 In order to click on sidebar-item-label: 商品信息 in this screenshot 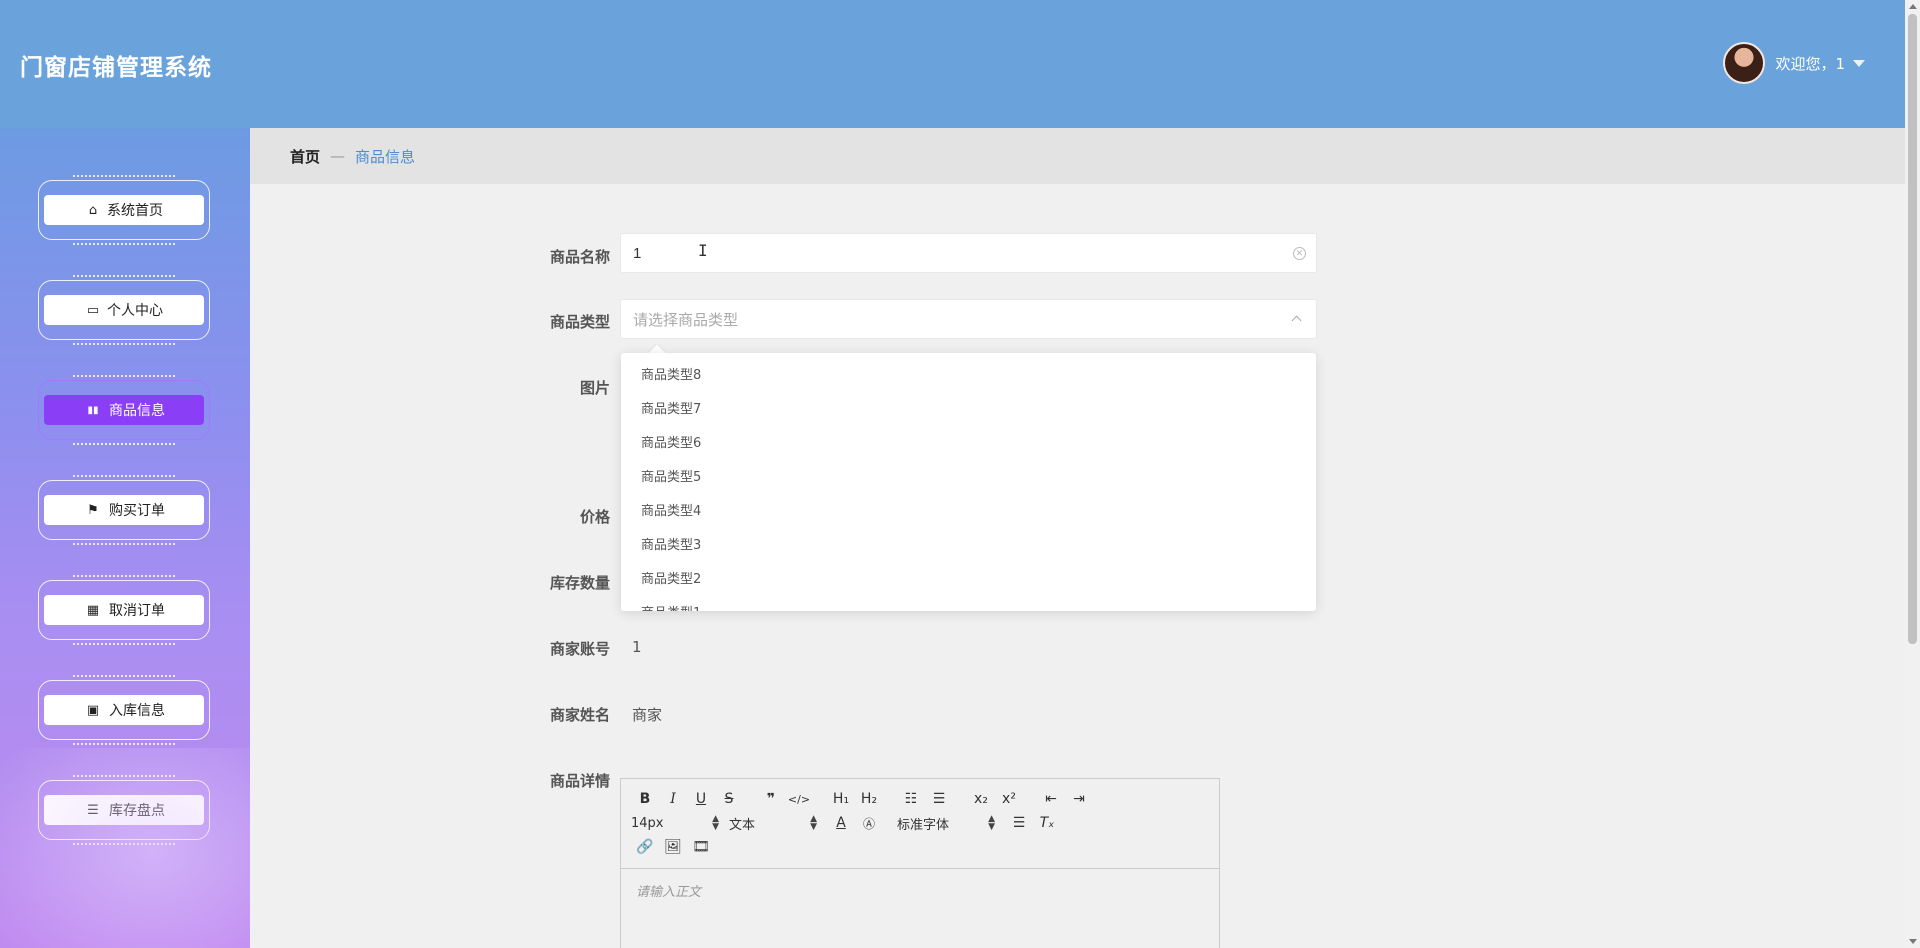, I will do `click(137, 411)`.